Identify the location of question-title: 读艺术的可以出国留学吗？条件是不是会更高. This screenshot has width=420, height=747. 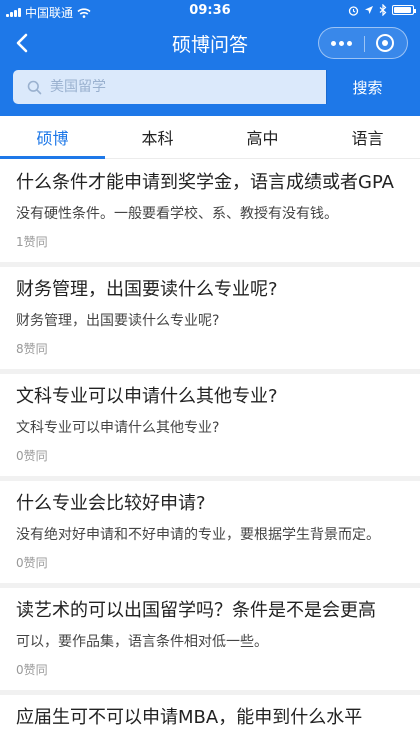
(196, 610).